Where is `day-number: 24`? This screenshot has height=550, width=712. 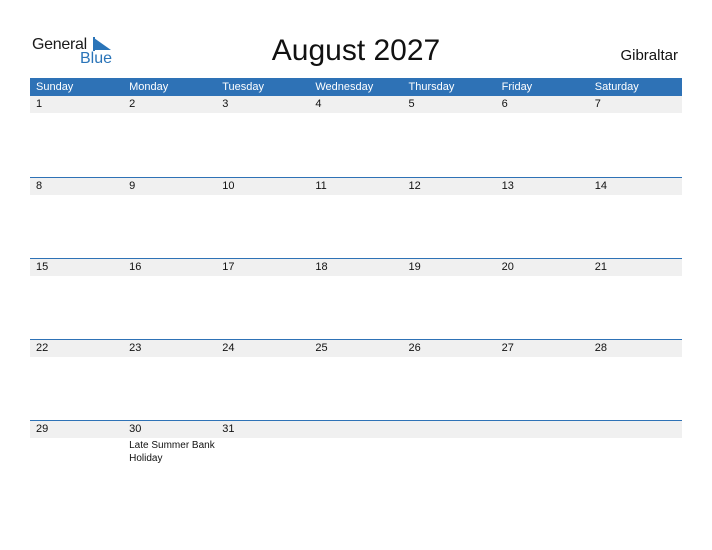
day-number: 24 is located at coordinates (228, 348).